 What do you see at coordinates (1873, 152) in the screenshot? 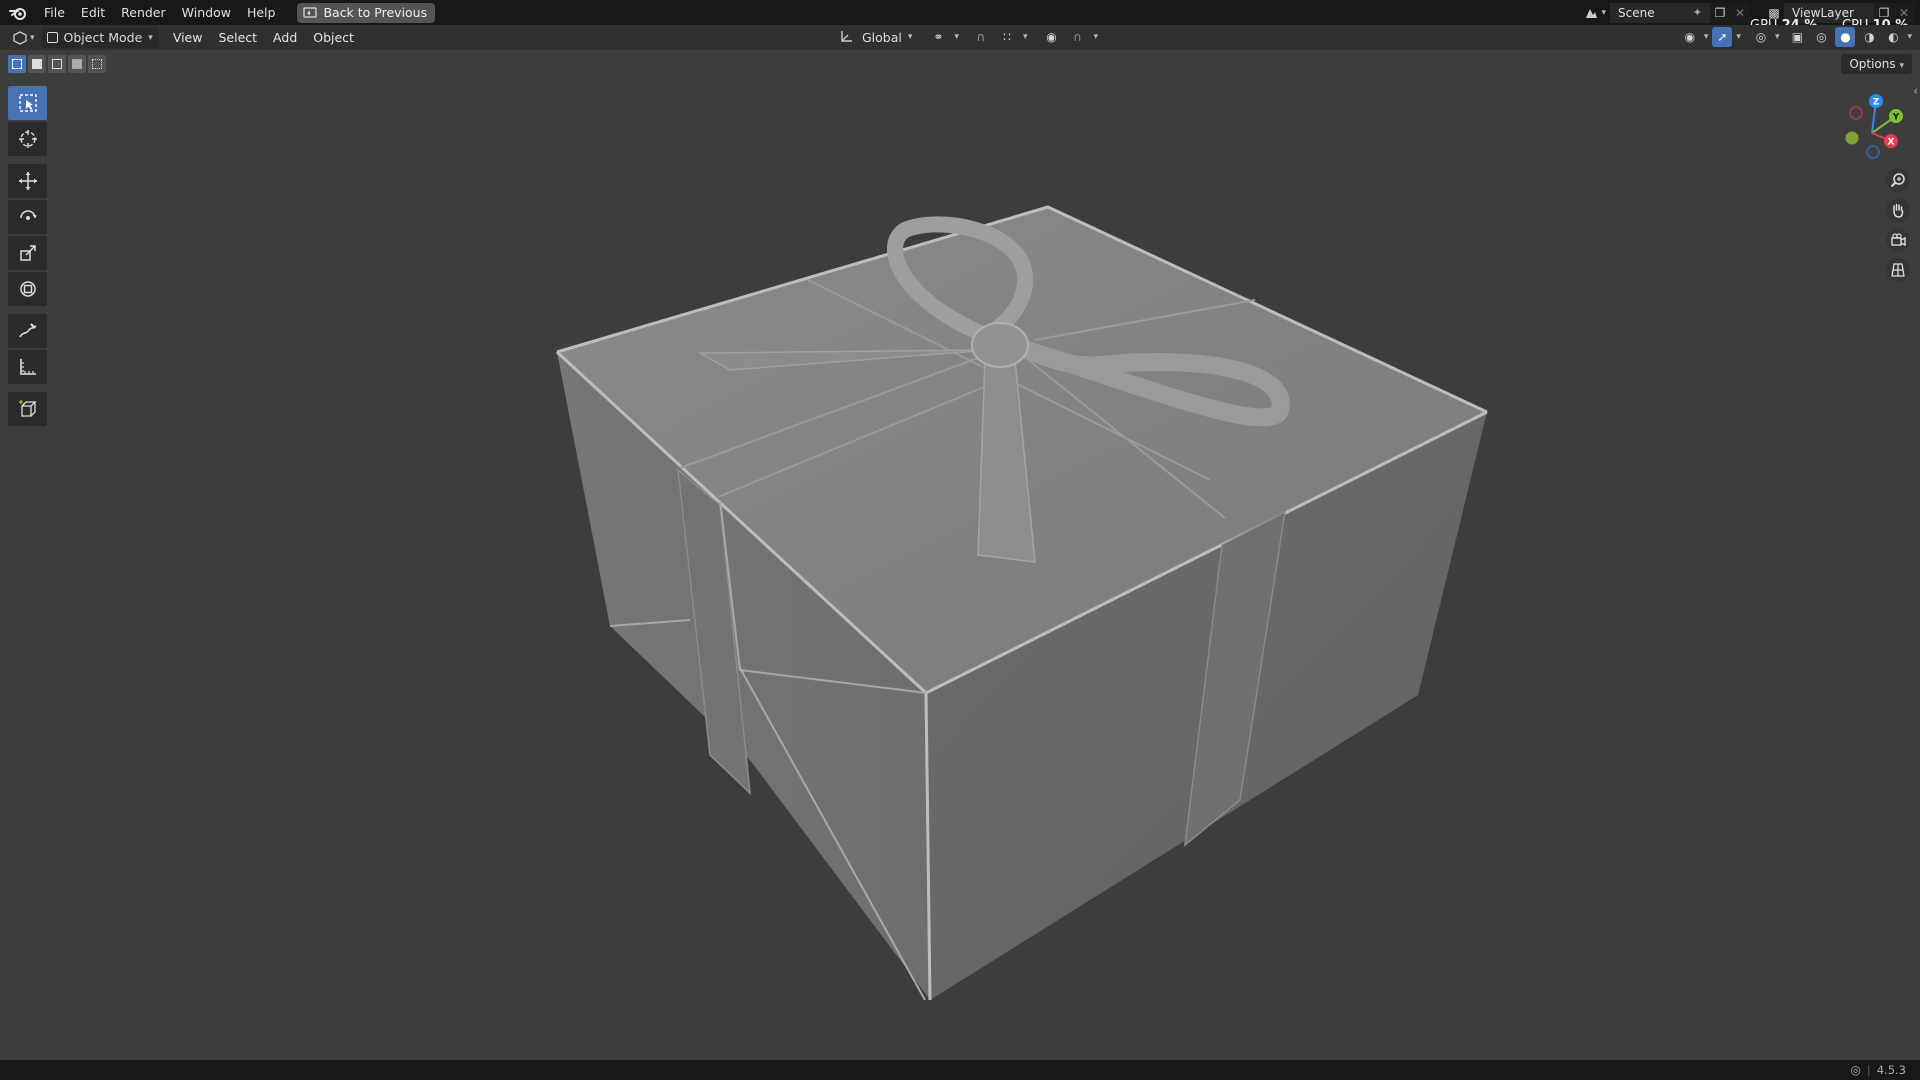
I see `gizmo-neg-z-circle` at bounding box center [1873, 152].